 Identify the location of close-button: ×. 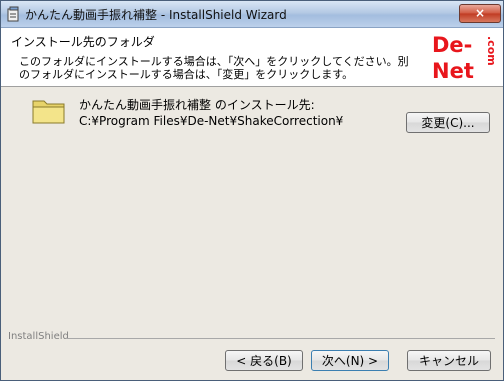
(480, 13).